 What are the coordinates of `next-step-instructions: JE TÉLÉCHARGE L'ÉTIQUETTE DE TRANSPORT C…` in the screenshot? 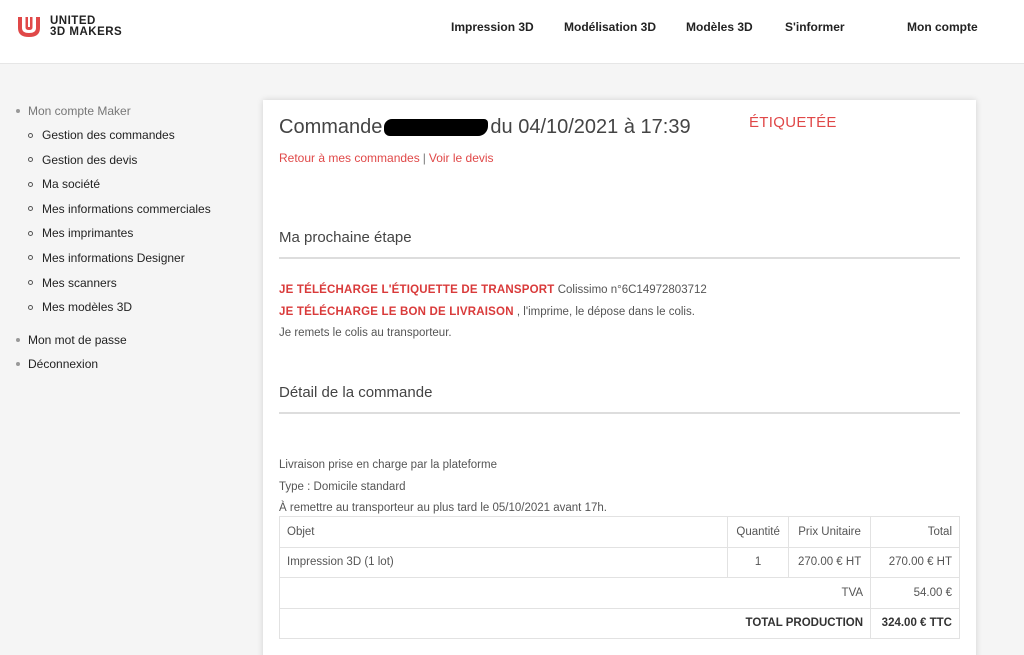 It's located at (493, 312).